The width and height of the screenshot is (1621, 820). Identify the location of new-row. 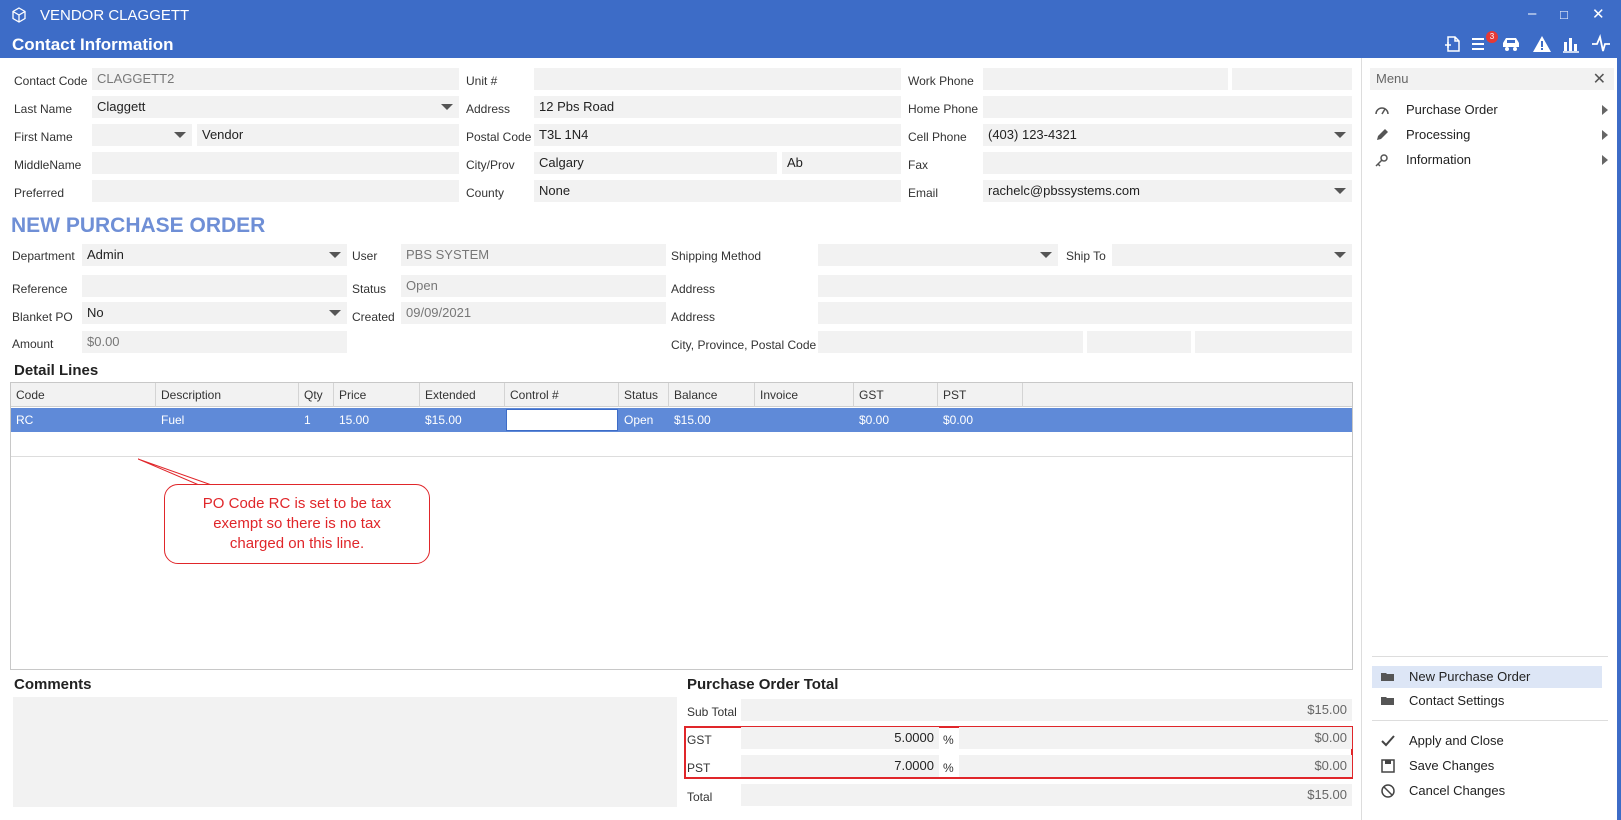
(681, 444).